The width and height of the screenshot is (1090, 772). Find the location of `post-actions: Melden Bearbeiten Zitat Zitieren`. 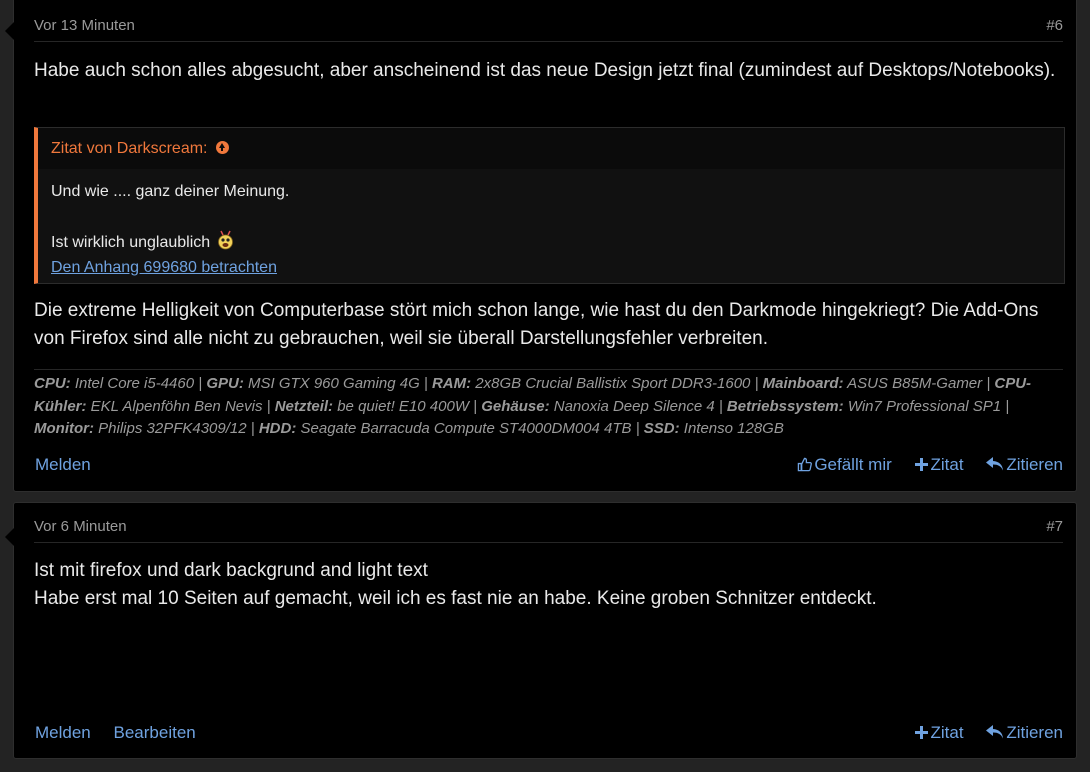

post-actions: Melden Bearbeiten Zitat Zitieren is located at coordinates (549, 735).